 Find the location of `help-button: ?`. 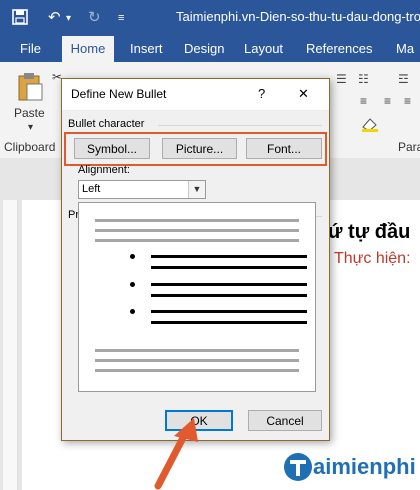

help-button: ? is located at coordinates (261, 93).